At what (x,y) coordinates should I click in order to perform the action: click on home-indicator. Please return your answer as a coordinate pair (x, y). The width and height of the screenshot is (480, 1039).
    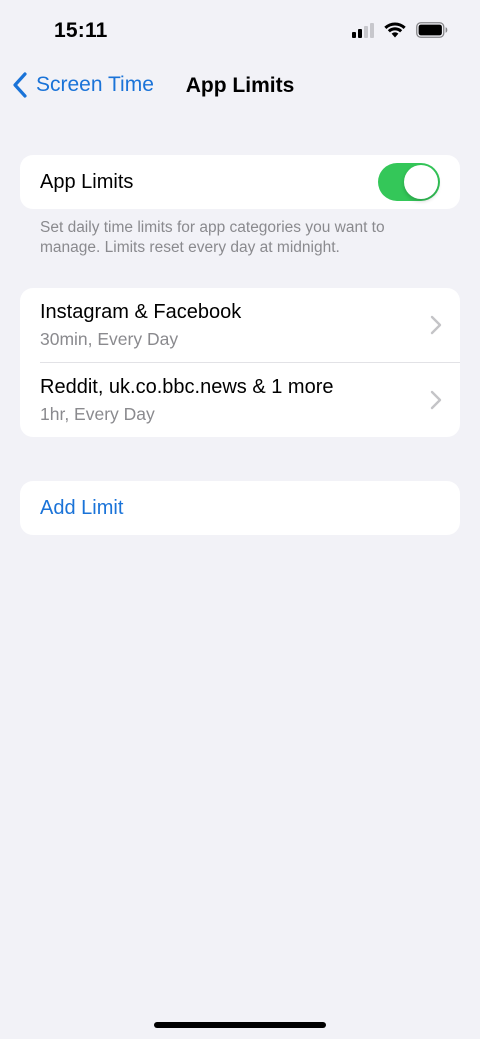
    Looking at the image, I should click on (240, 1025).